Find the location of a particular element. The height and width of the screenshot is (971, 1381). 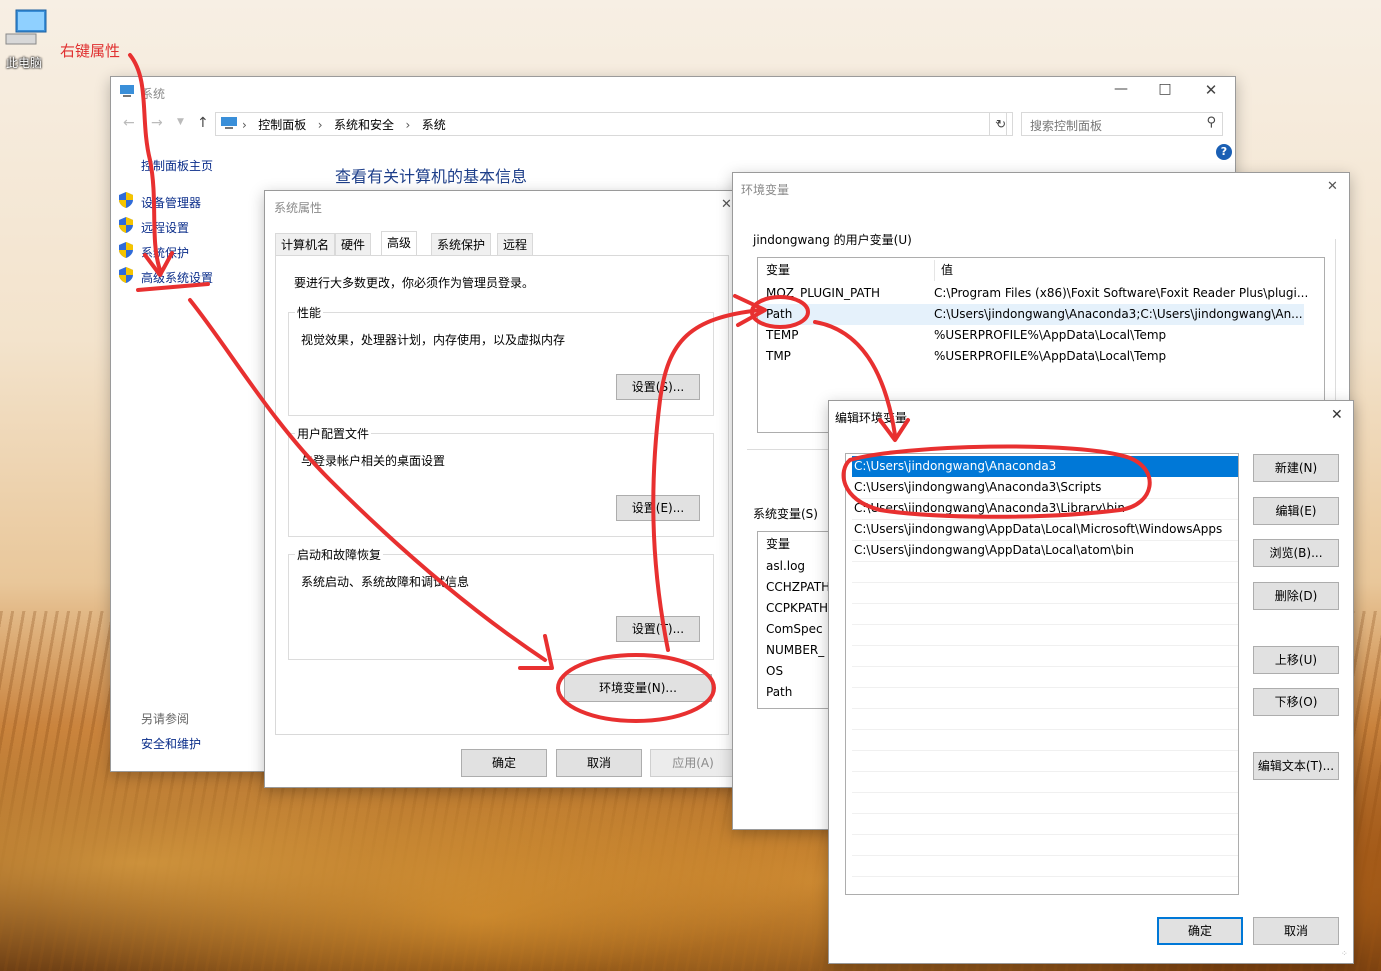

sidebar-item-label: 远程设置 is located at coordinates (165, 228).